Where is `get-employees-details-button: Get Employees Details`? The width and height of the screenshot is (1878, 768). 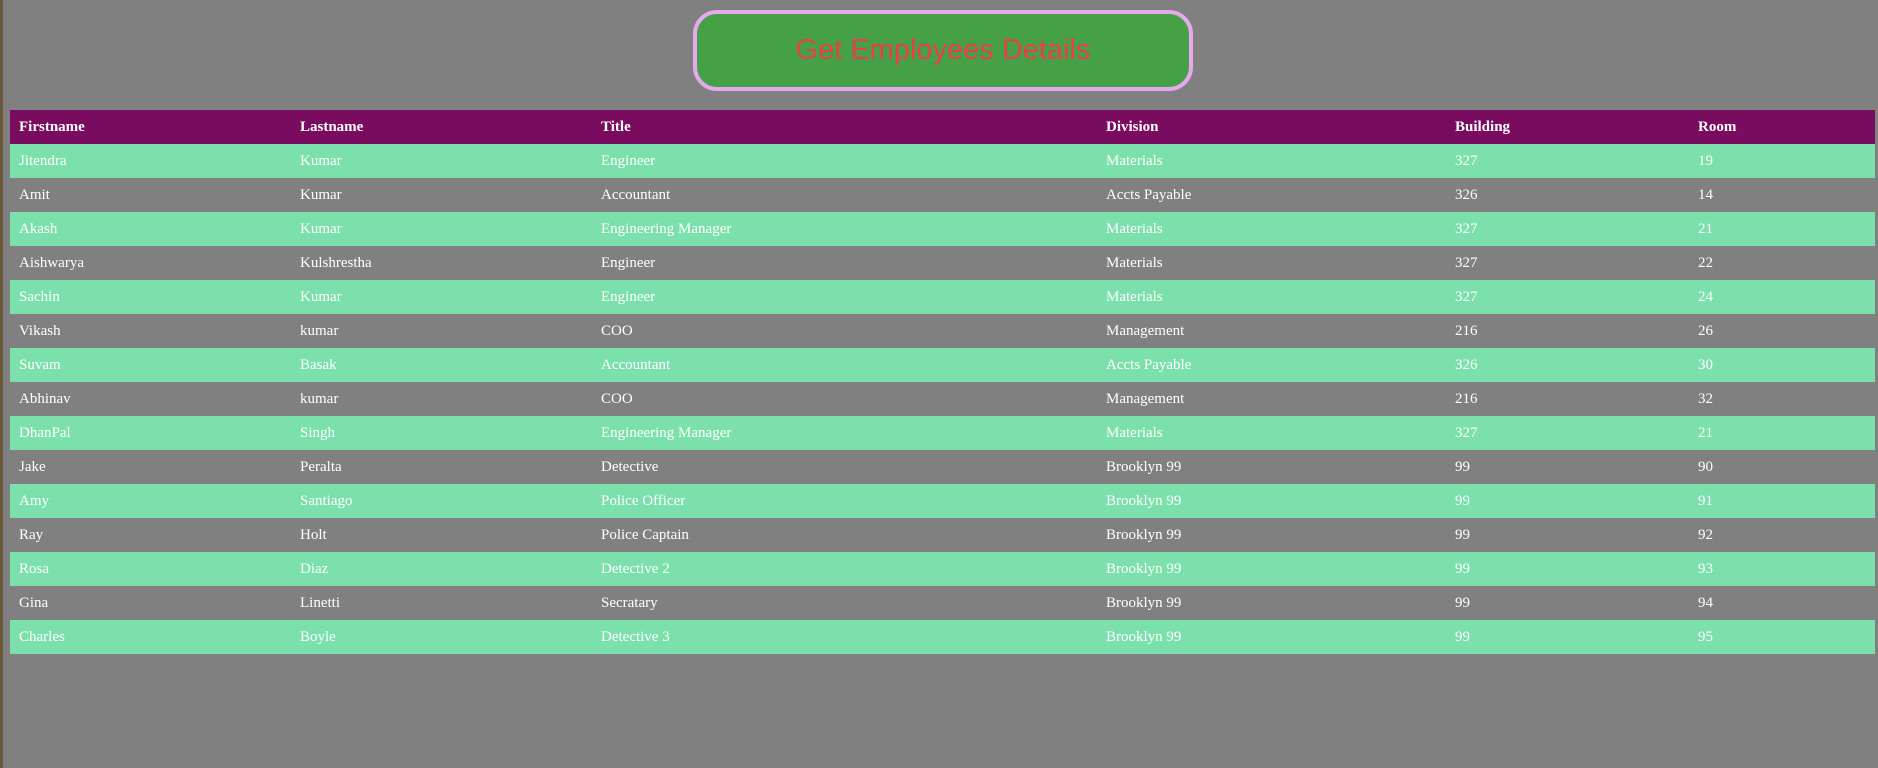 get-employees-details-button: Get Employees Details is located at coordinates (943, 50).